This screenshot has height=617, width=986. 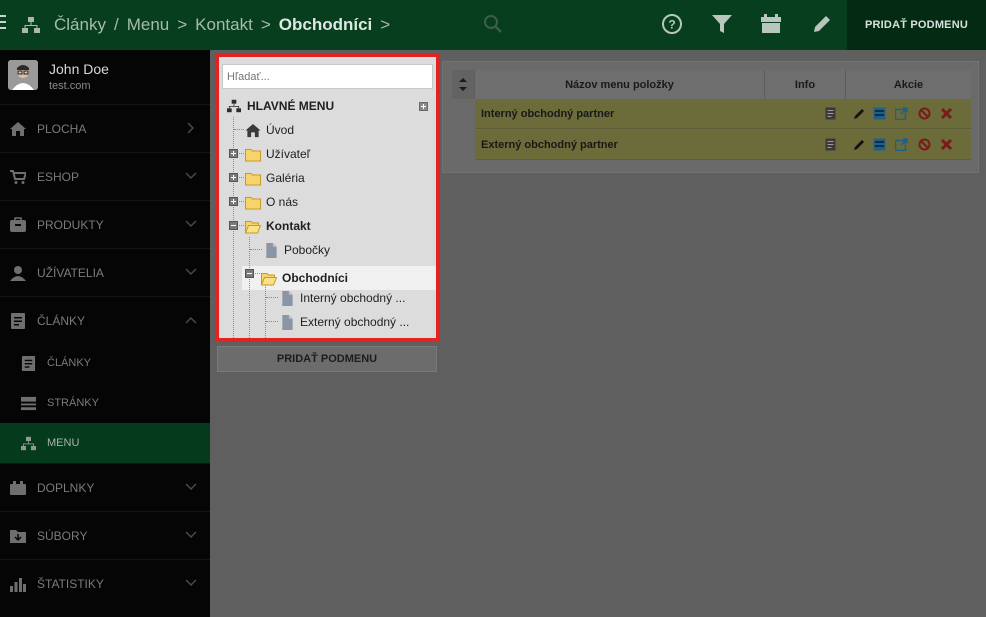 What do you see at coordinates (672, 24) in the screenshot?
I see `help-icon: ?` at bounding box center [672, 24].